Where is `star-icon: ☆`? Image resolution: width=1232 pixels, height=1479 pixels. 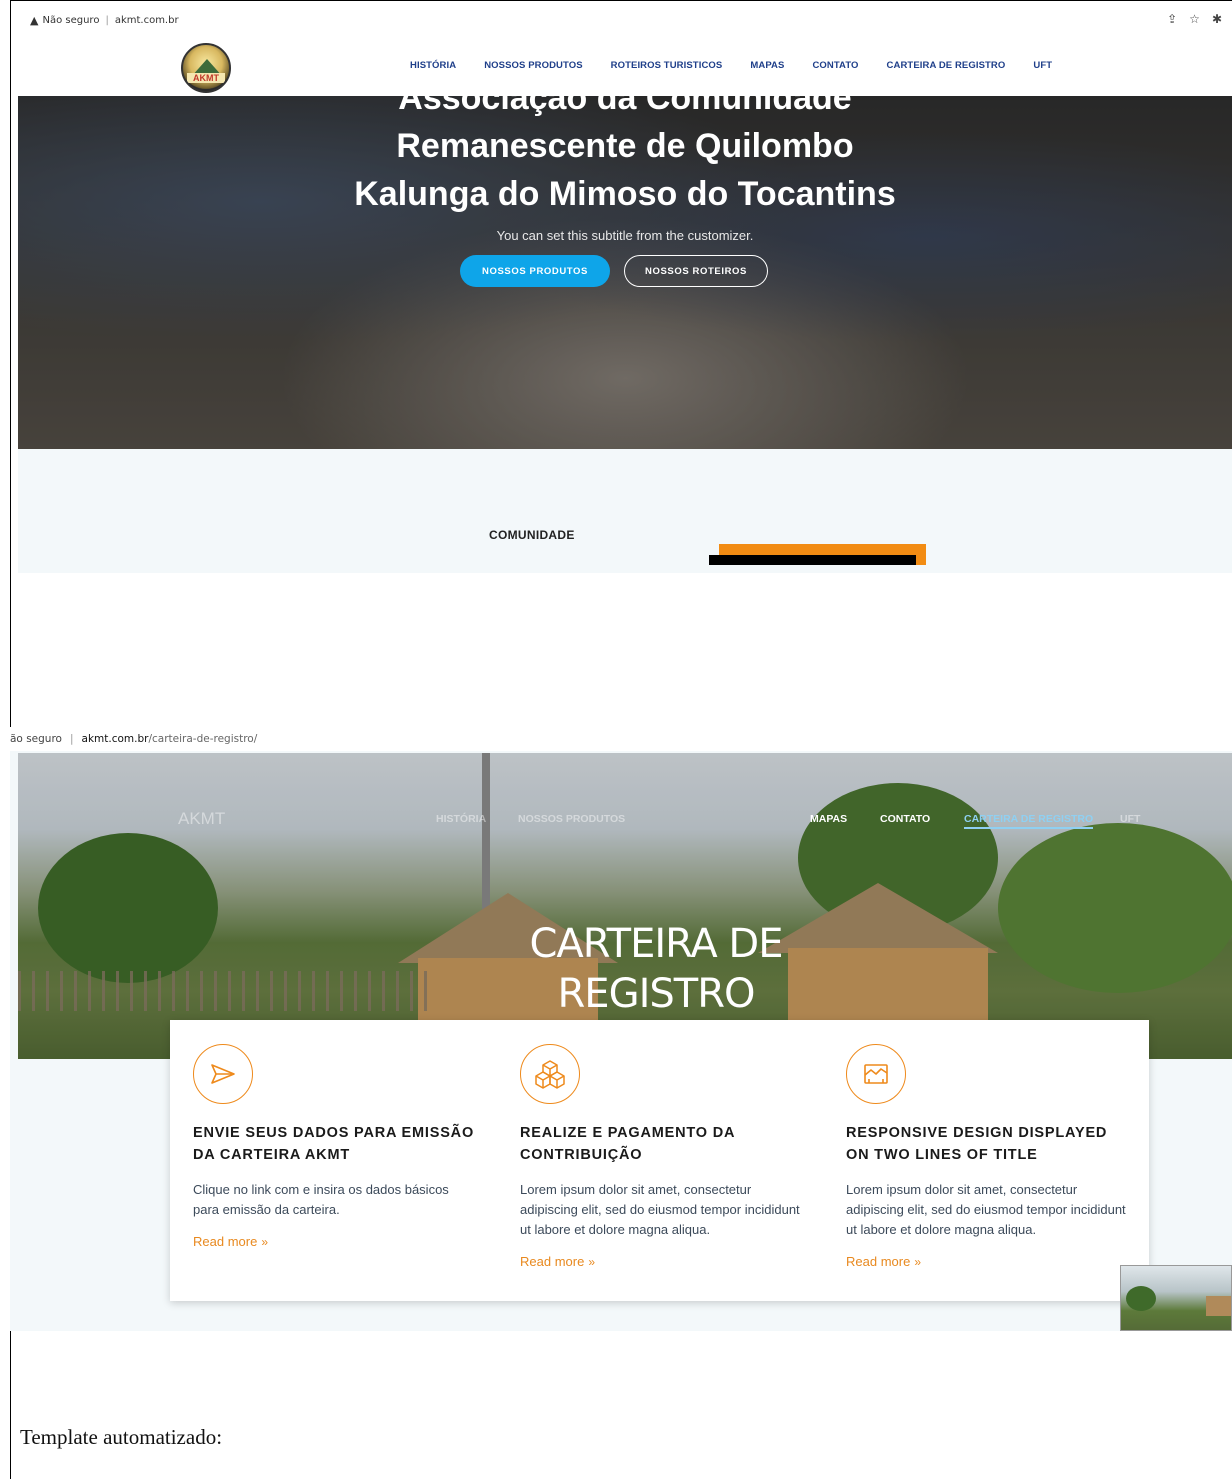 star-icon: ☆ is located at coordinates (1194, 19).